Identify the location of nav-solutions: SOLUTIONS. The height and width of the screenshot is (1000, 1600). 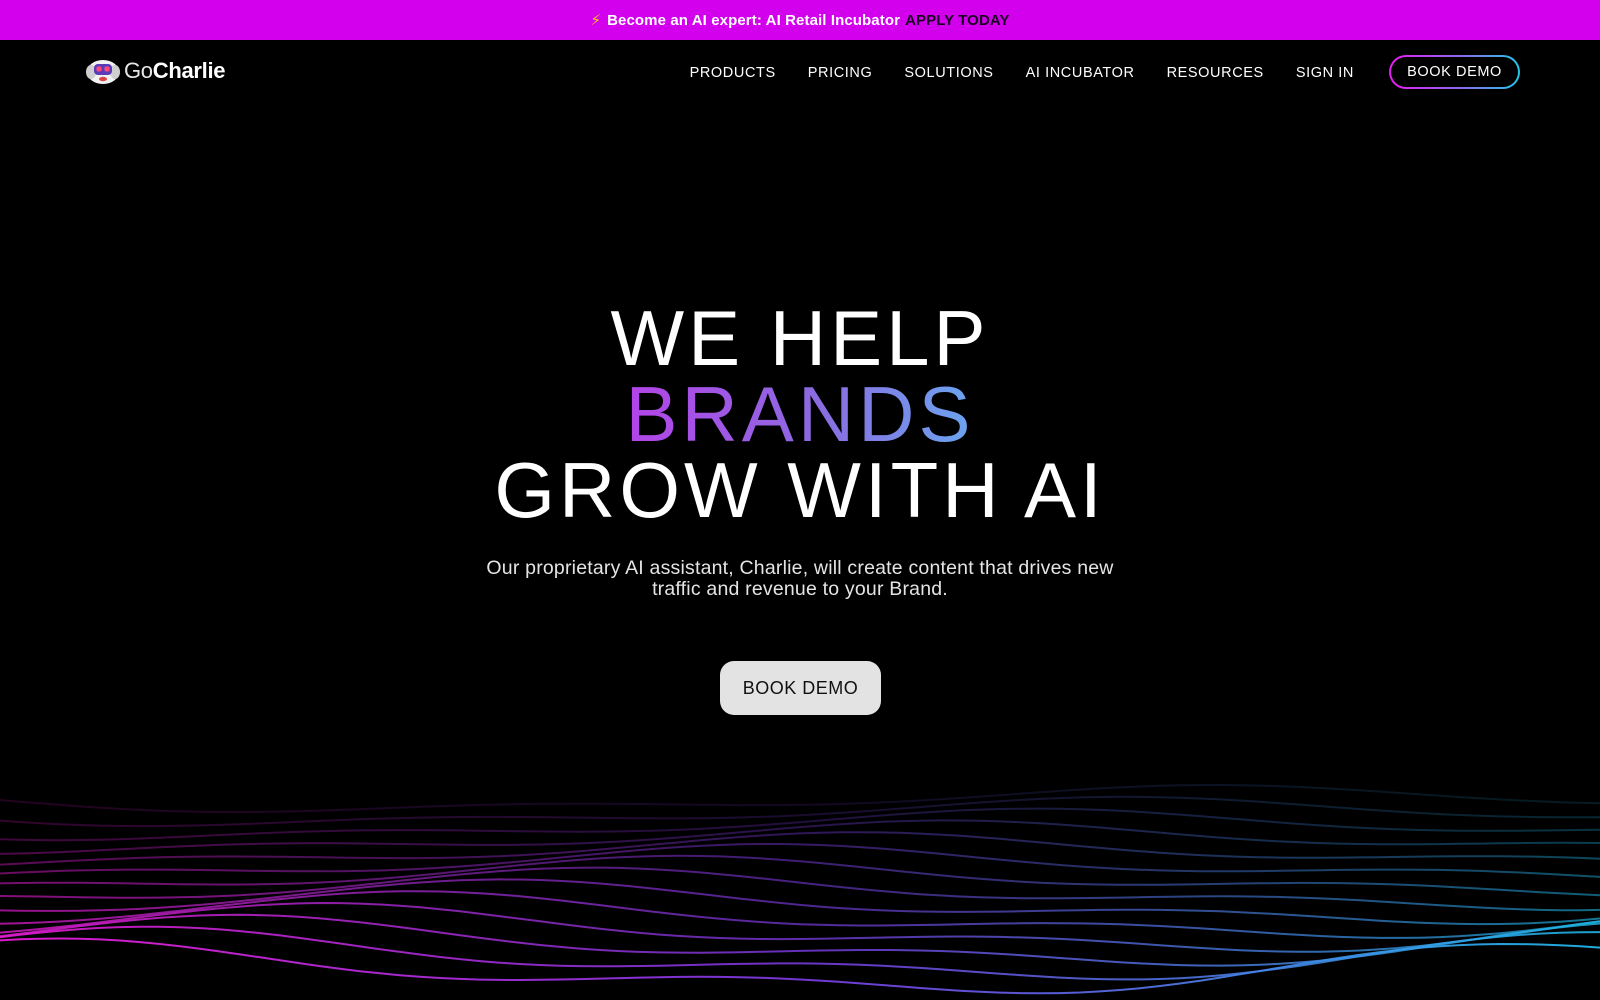
(948, 73).